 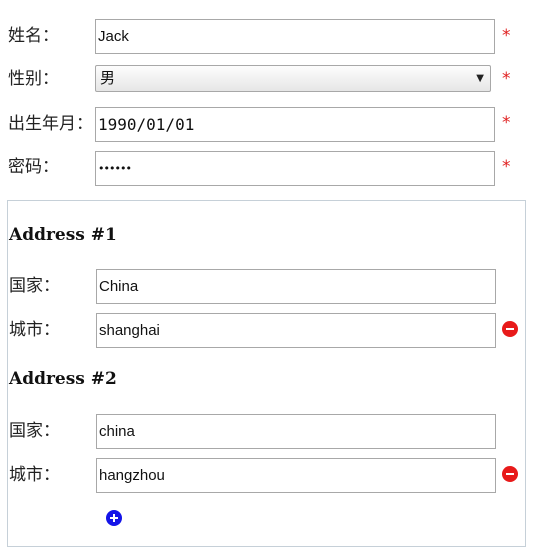 What do you see at coordinates (296, 431) in the screenshot?
I see `address-2-country-input: china` at bounding box center [296, 431].